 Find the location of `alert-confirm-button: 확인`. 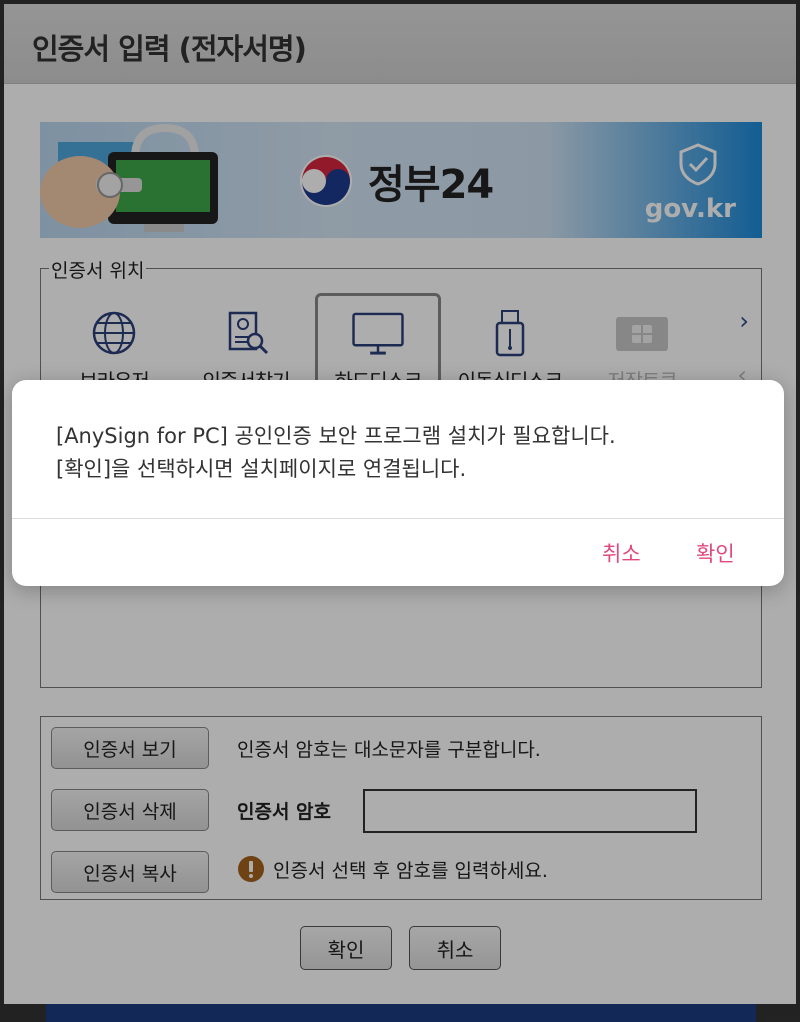

alert-confirm-button: 확인 is located at coordinates (715, 553).